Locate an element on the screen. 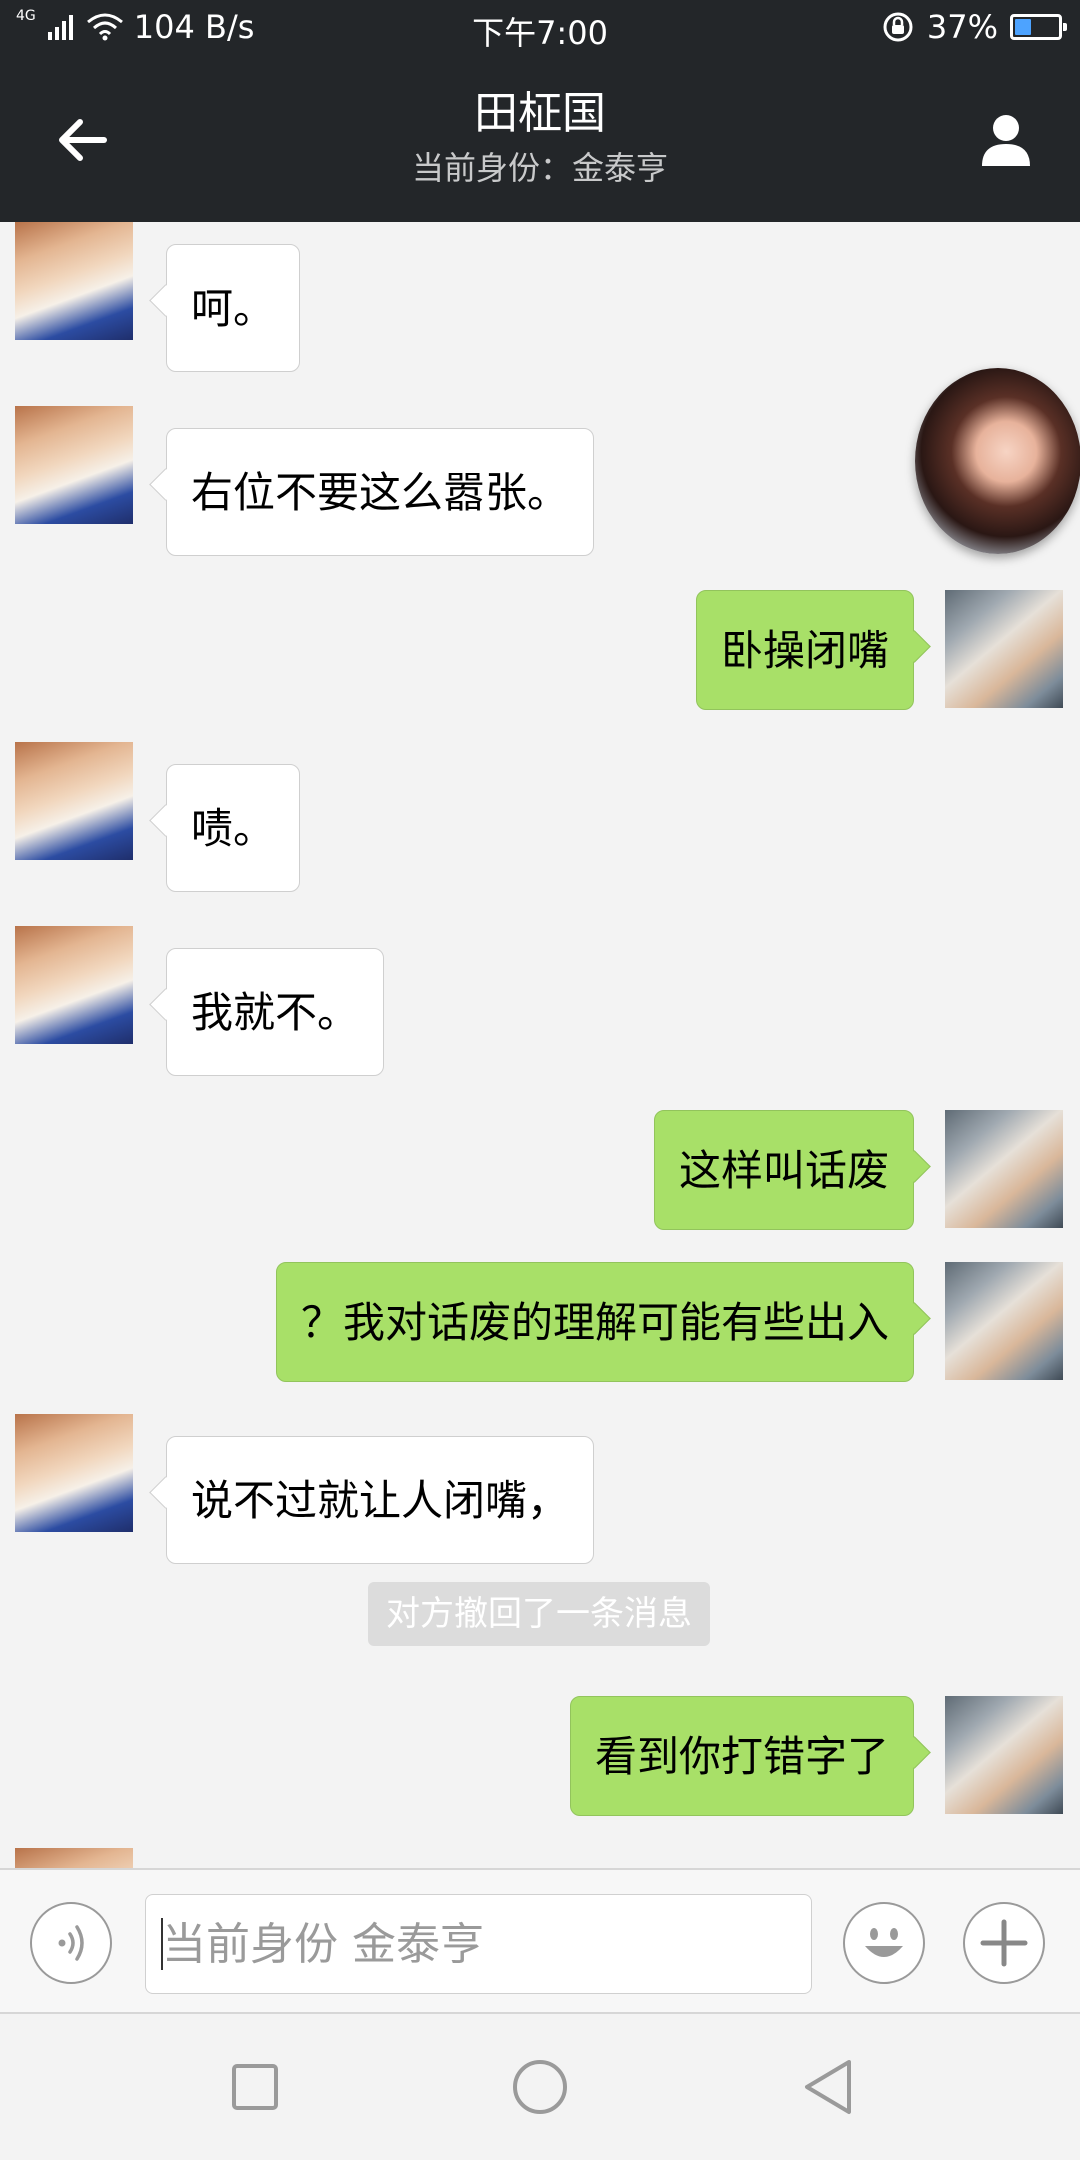  status-bar: 4G 104 B/s 下午7:00 37% is located at coordinates (540, 28).